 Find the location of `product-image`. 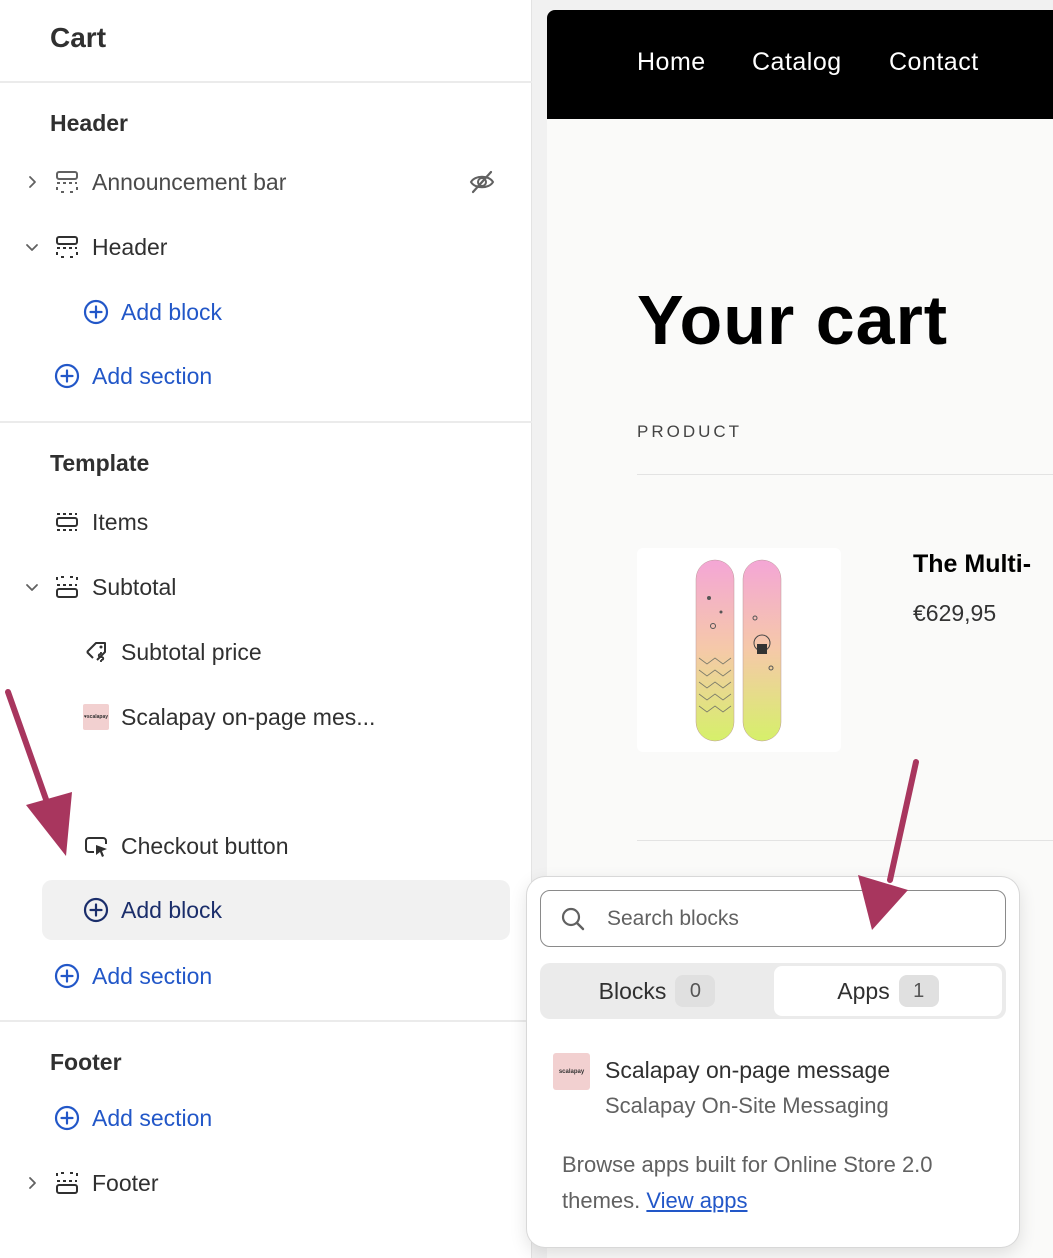

product-image is located at coordinates (739, 650).